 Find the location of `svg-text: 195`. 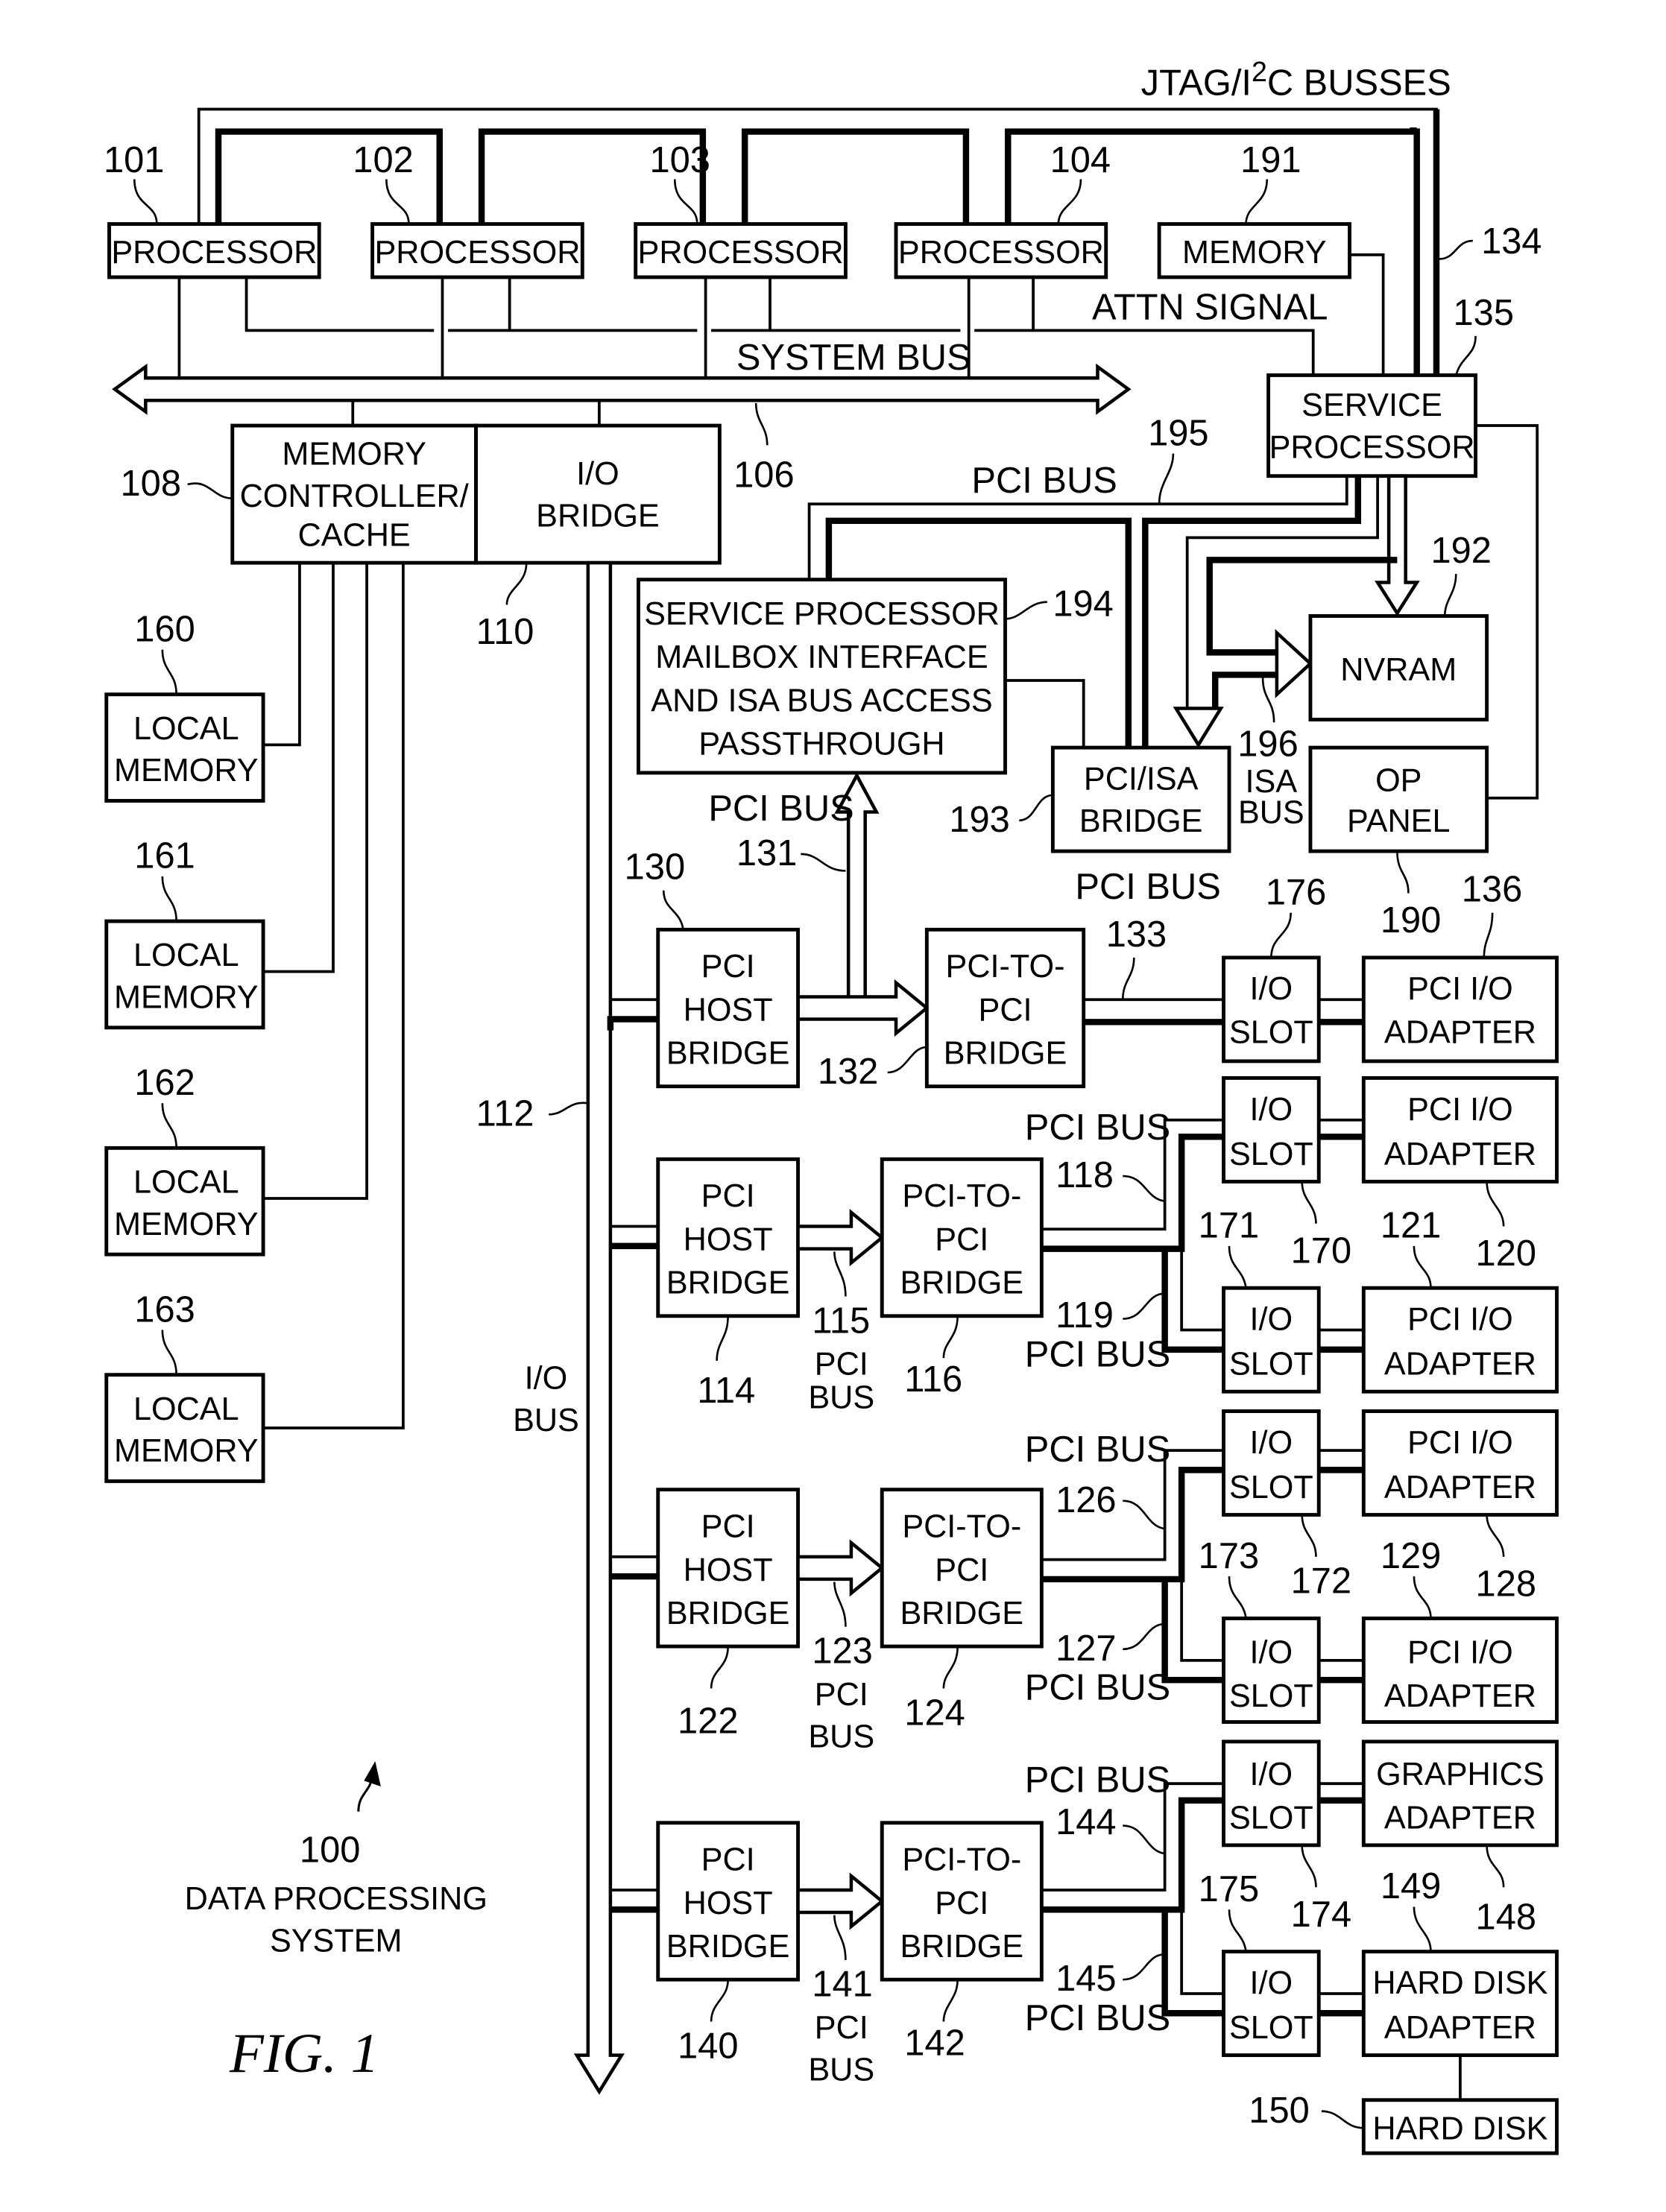

svg-text: 195 is located at coordinates (1178, 433).